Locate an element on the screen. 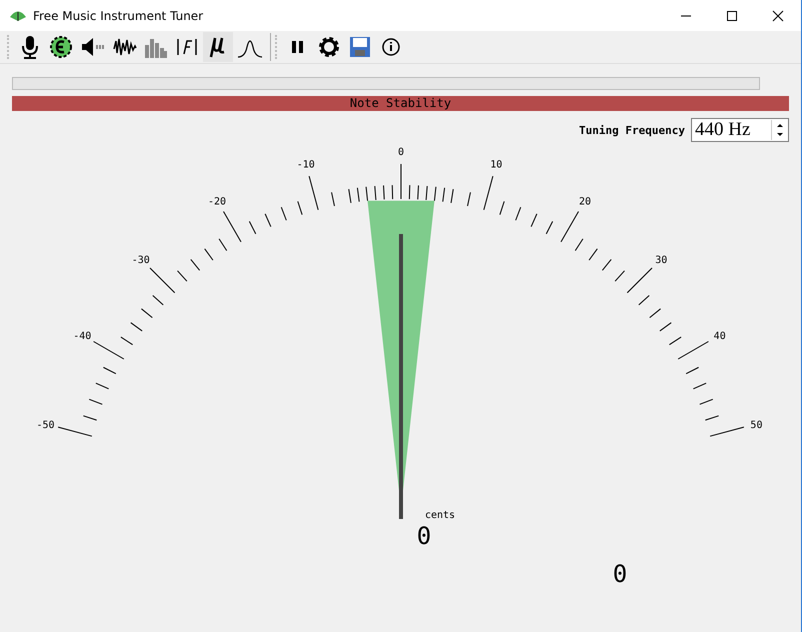 This screenshot has height=632, width=802. app-icon is located at coordinates (18, 15).